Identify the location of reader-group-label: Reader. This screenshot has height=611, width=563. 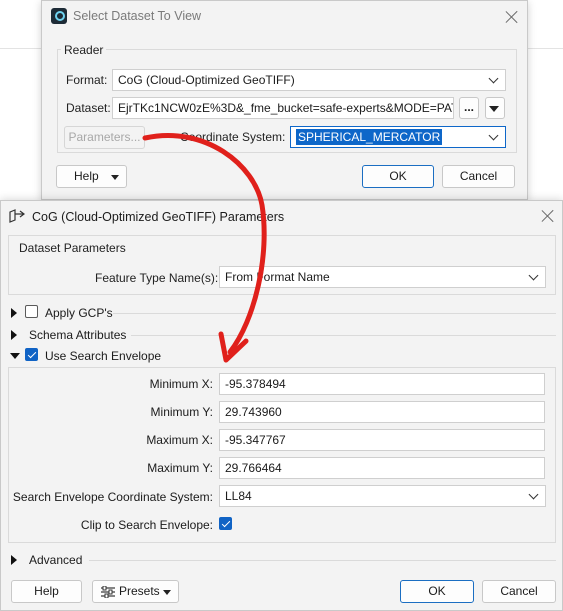
(84, 50).